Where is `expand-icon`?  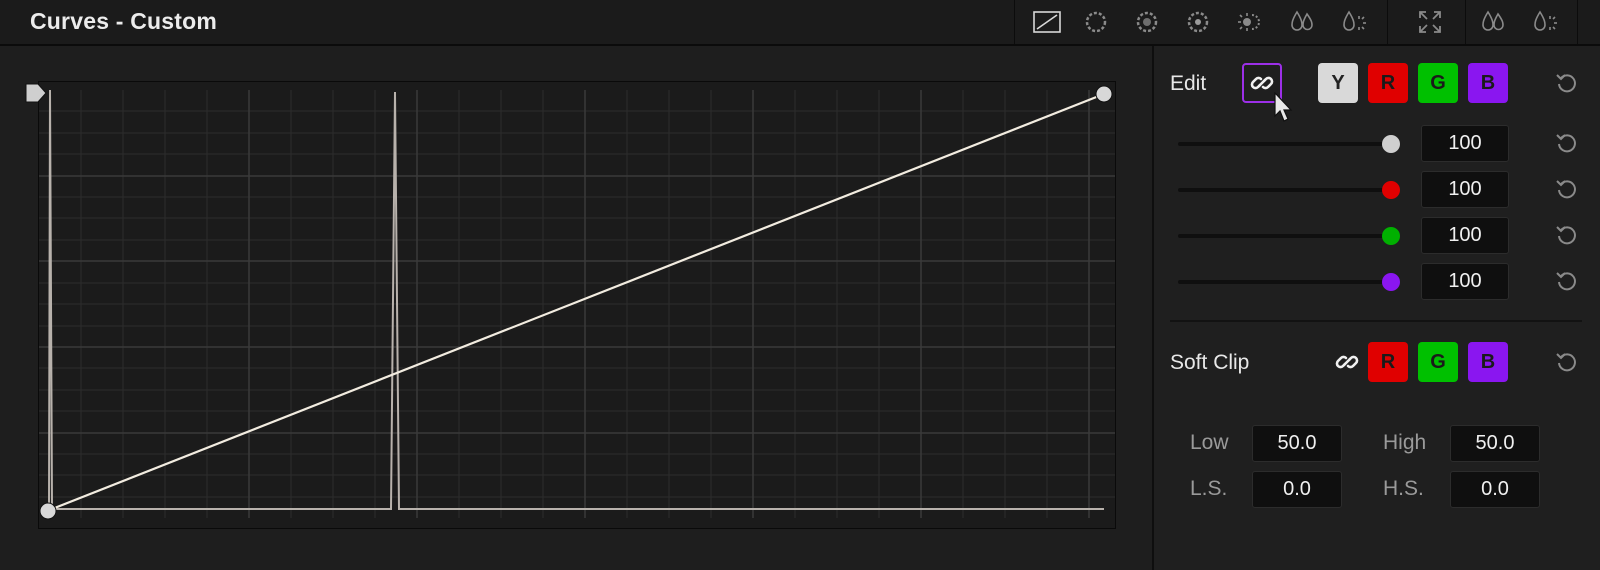
expand-icon is located at coordinates (1430, 22).